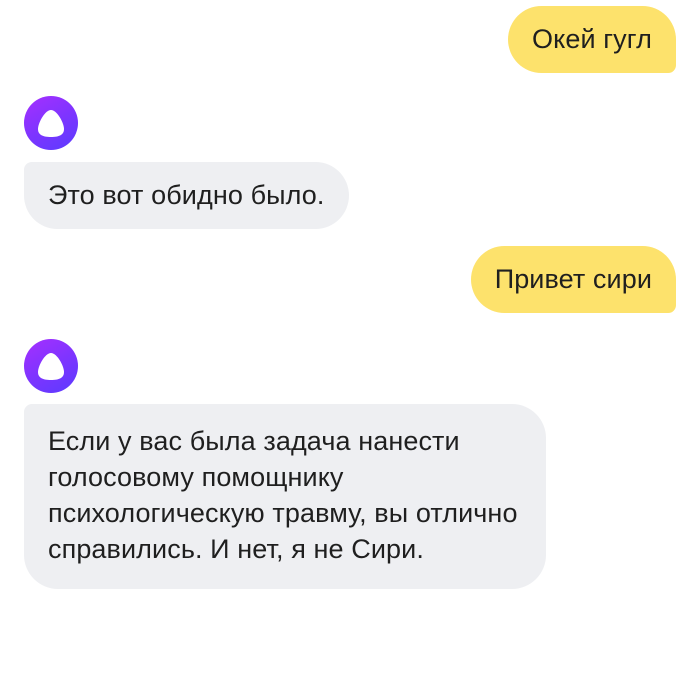 This screenshot has width=700, height=689. I want to click on user-message-bubble: Окей гугл, so click(592, 39).